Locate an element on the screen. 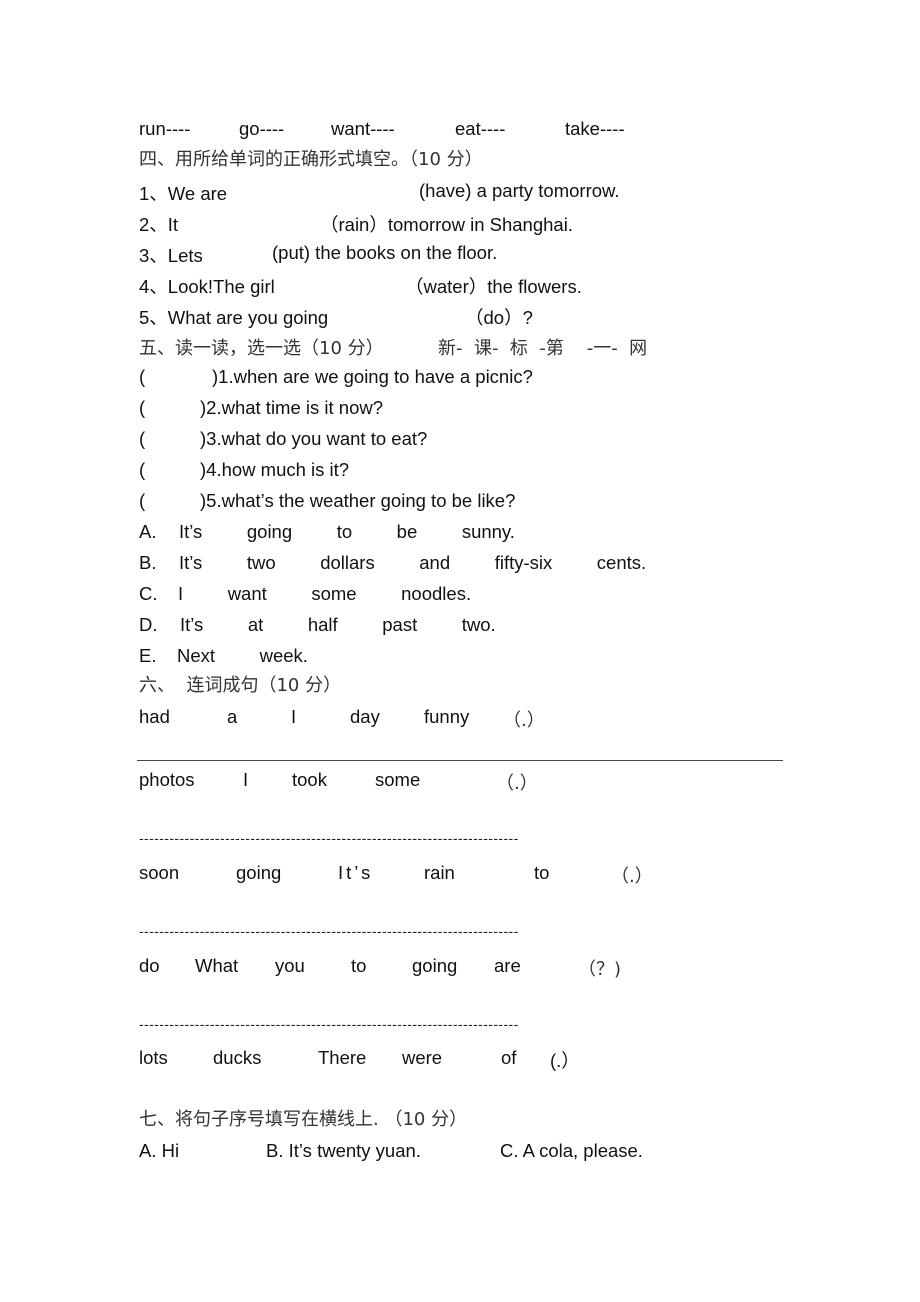 The image size is (920, 1302). word: were is located at coordinates (422, 1057).